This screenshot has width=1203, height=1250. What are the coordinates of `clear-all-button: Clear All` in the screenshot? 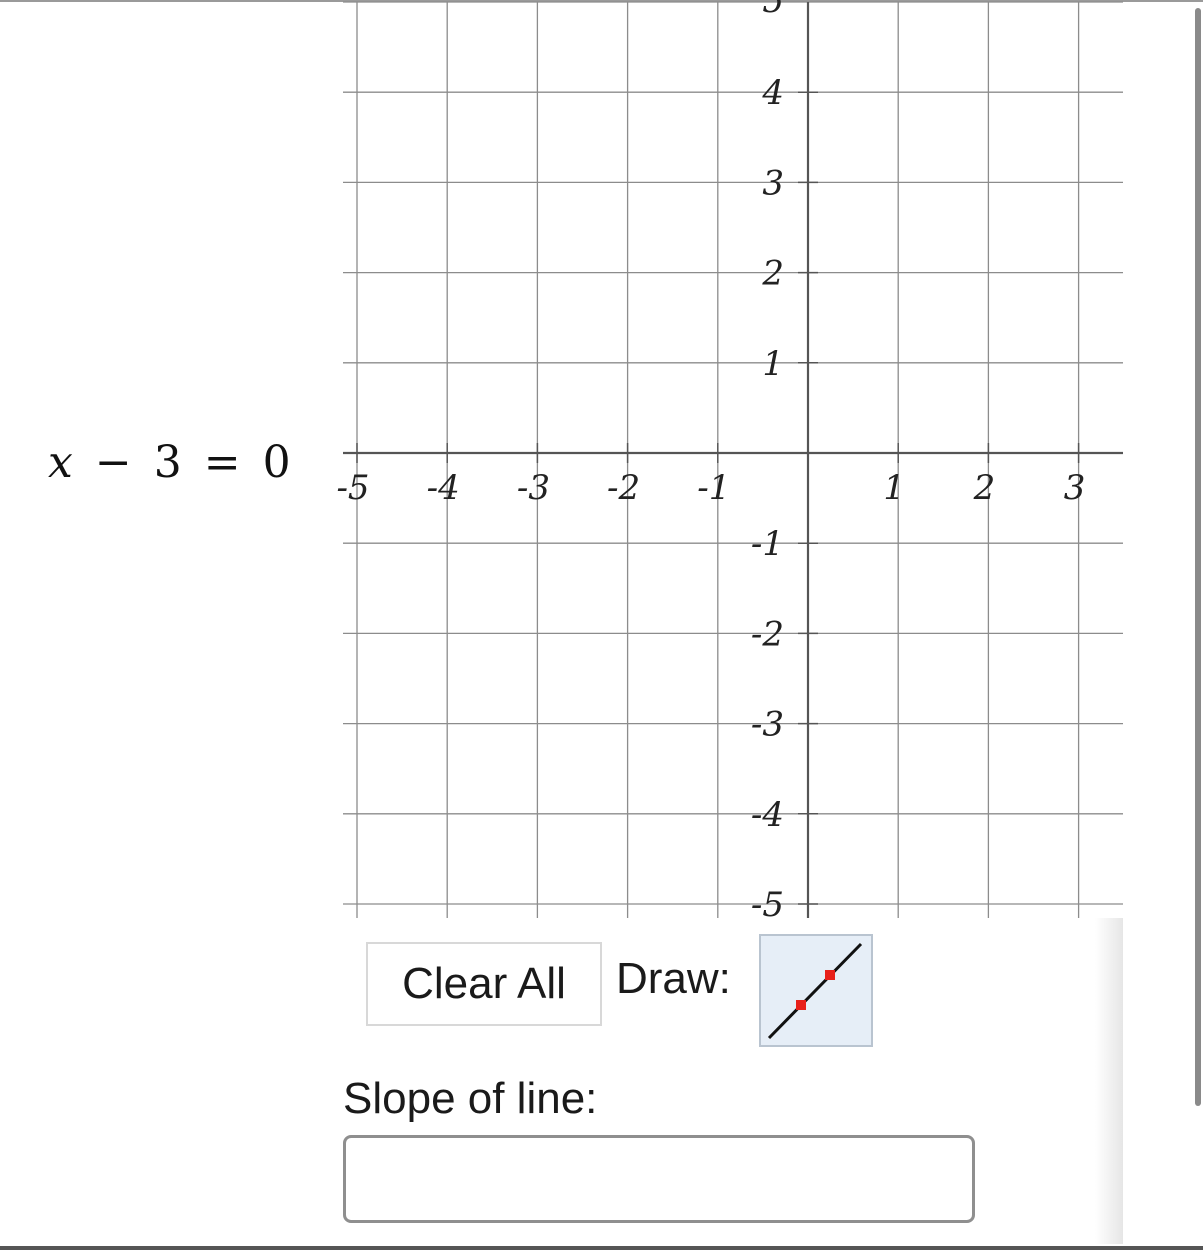 It's located at (484, 984).